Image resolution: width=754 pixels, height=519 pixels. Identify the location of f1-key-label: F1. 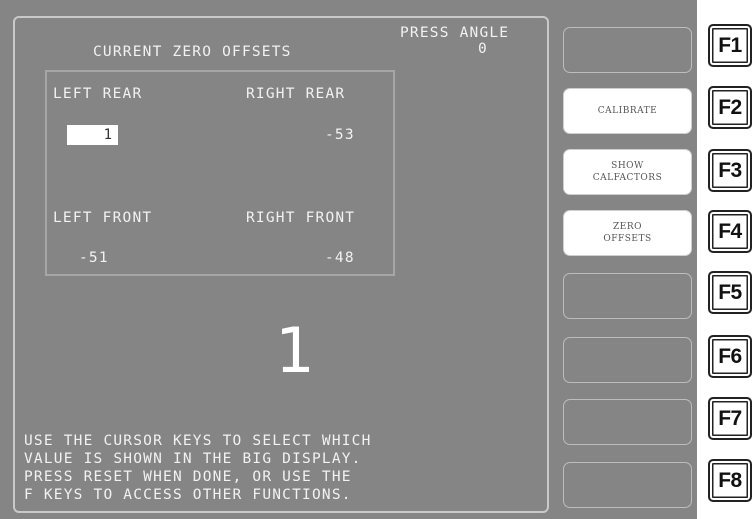
(730, 45).